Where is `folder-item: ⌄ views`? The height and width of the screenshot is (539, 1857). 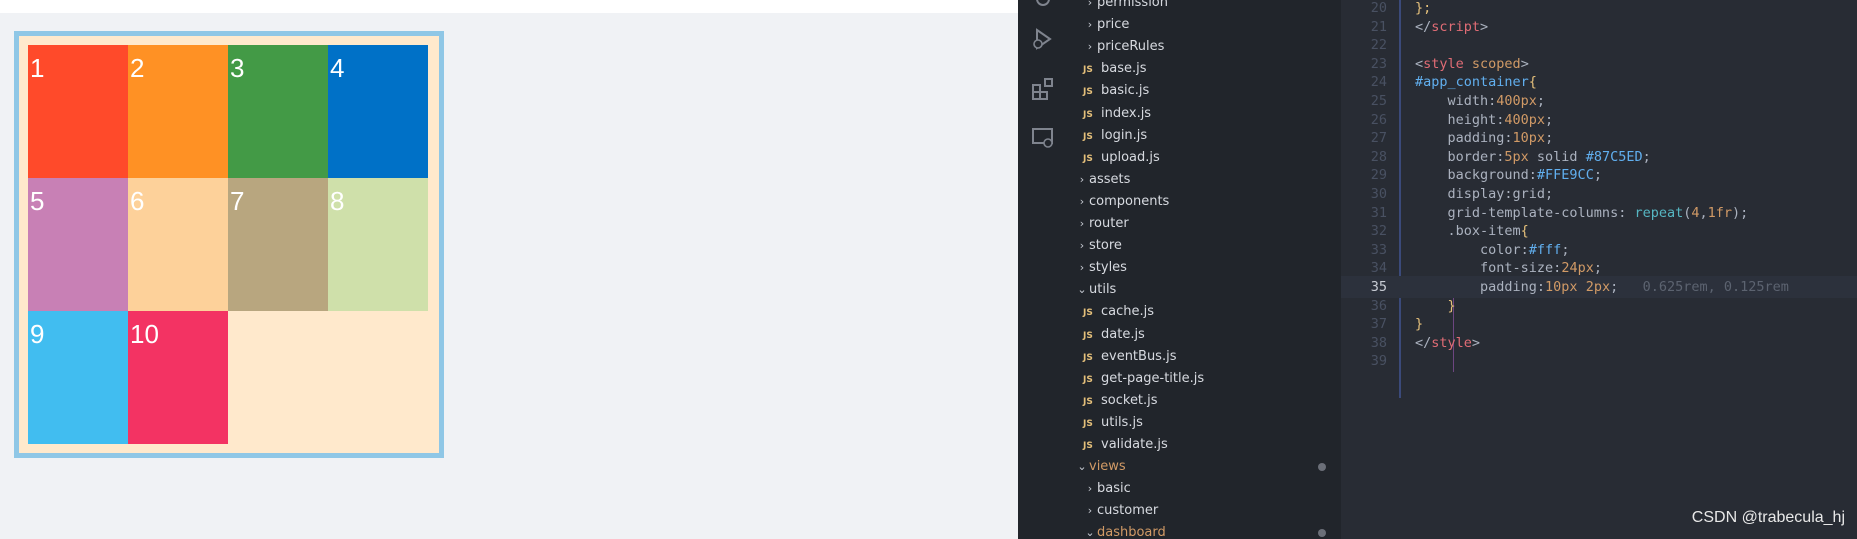 folder-item: ⌄ views is located at coordinates (1100, 467).